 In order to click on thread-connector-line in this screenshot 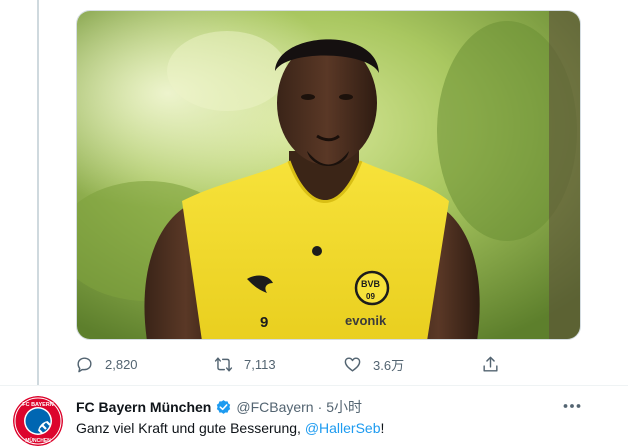, I will do `click(38, 192)`.